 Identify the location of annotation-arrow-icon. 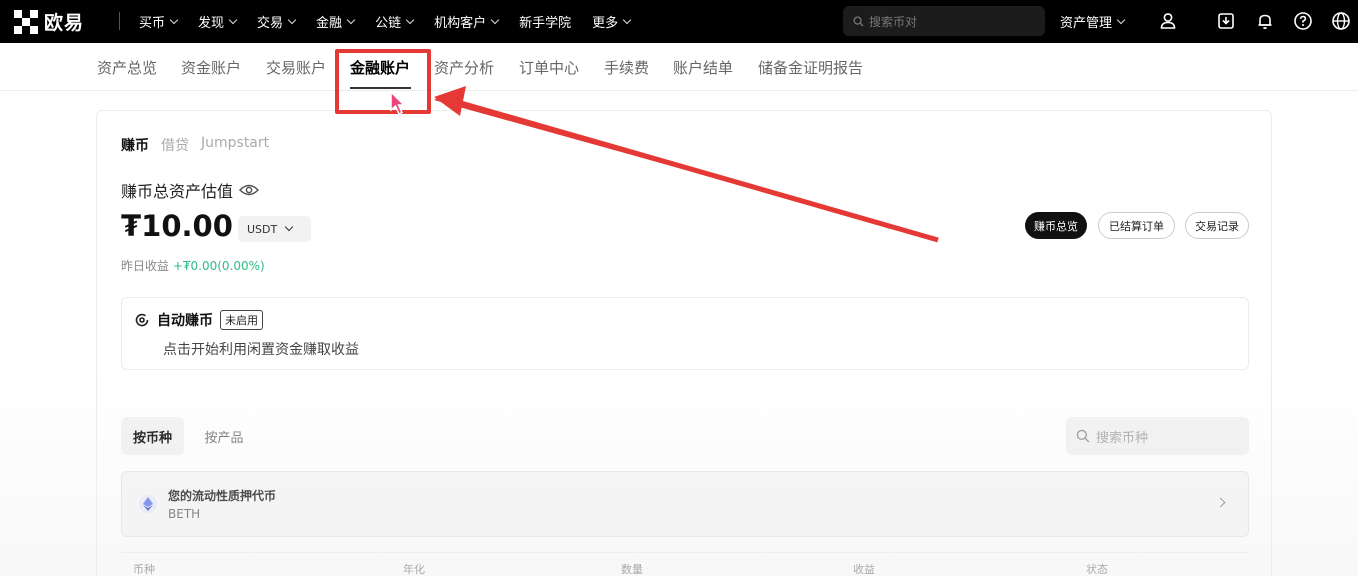
(686, 164).